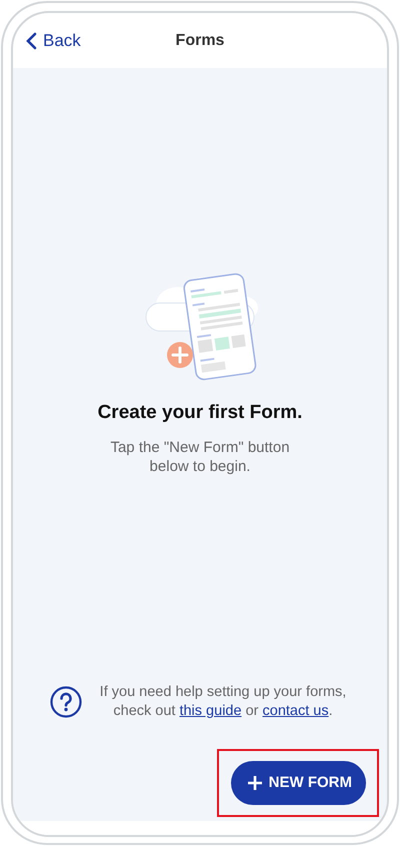 The height and width of the screenshot is (846, 400). What do you see at coordinates (254, 783) in the screenshot?
I see `plus-icon` at bounding box center [254, 783].